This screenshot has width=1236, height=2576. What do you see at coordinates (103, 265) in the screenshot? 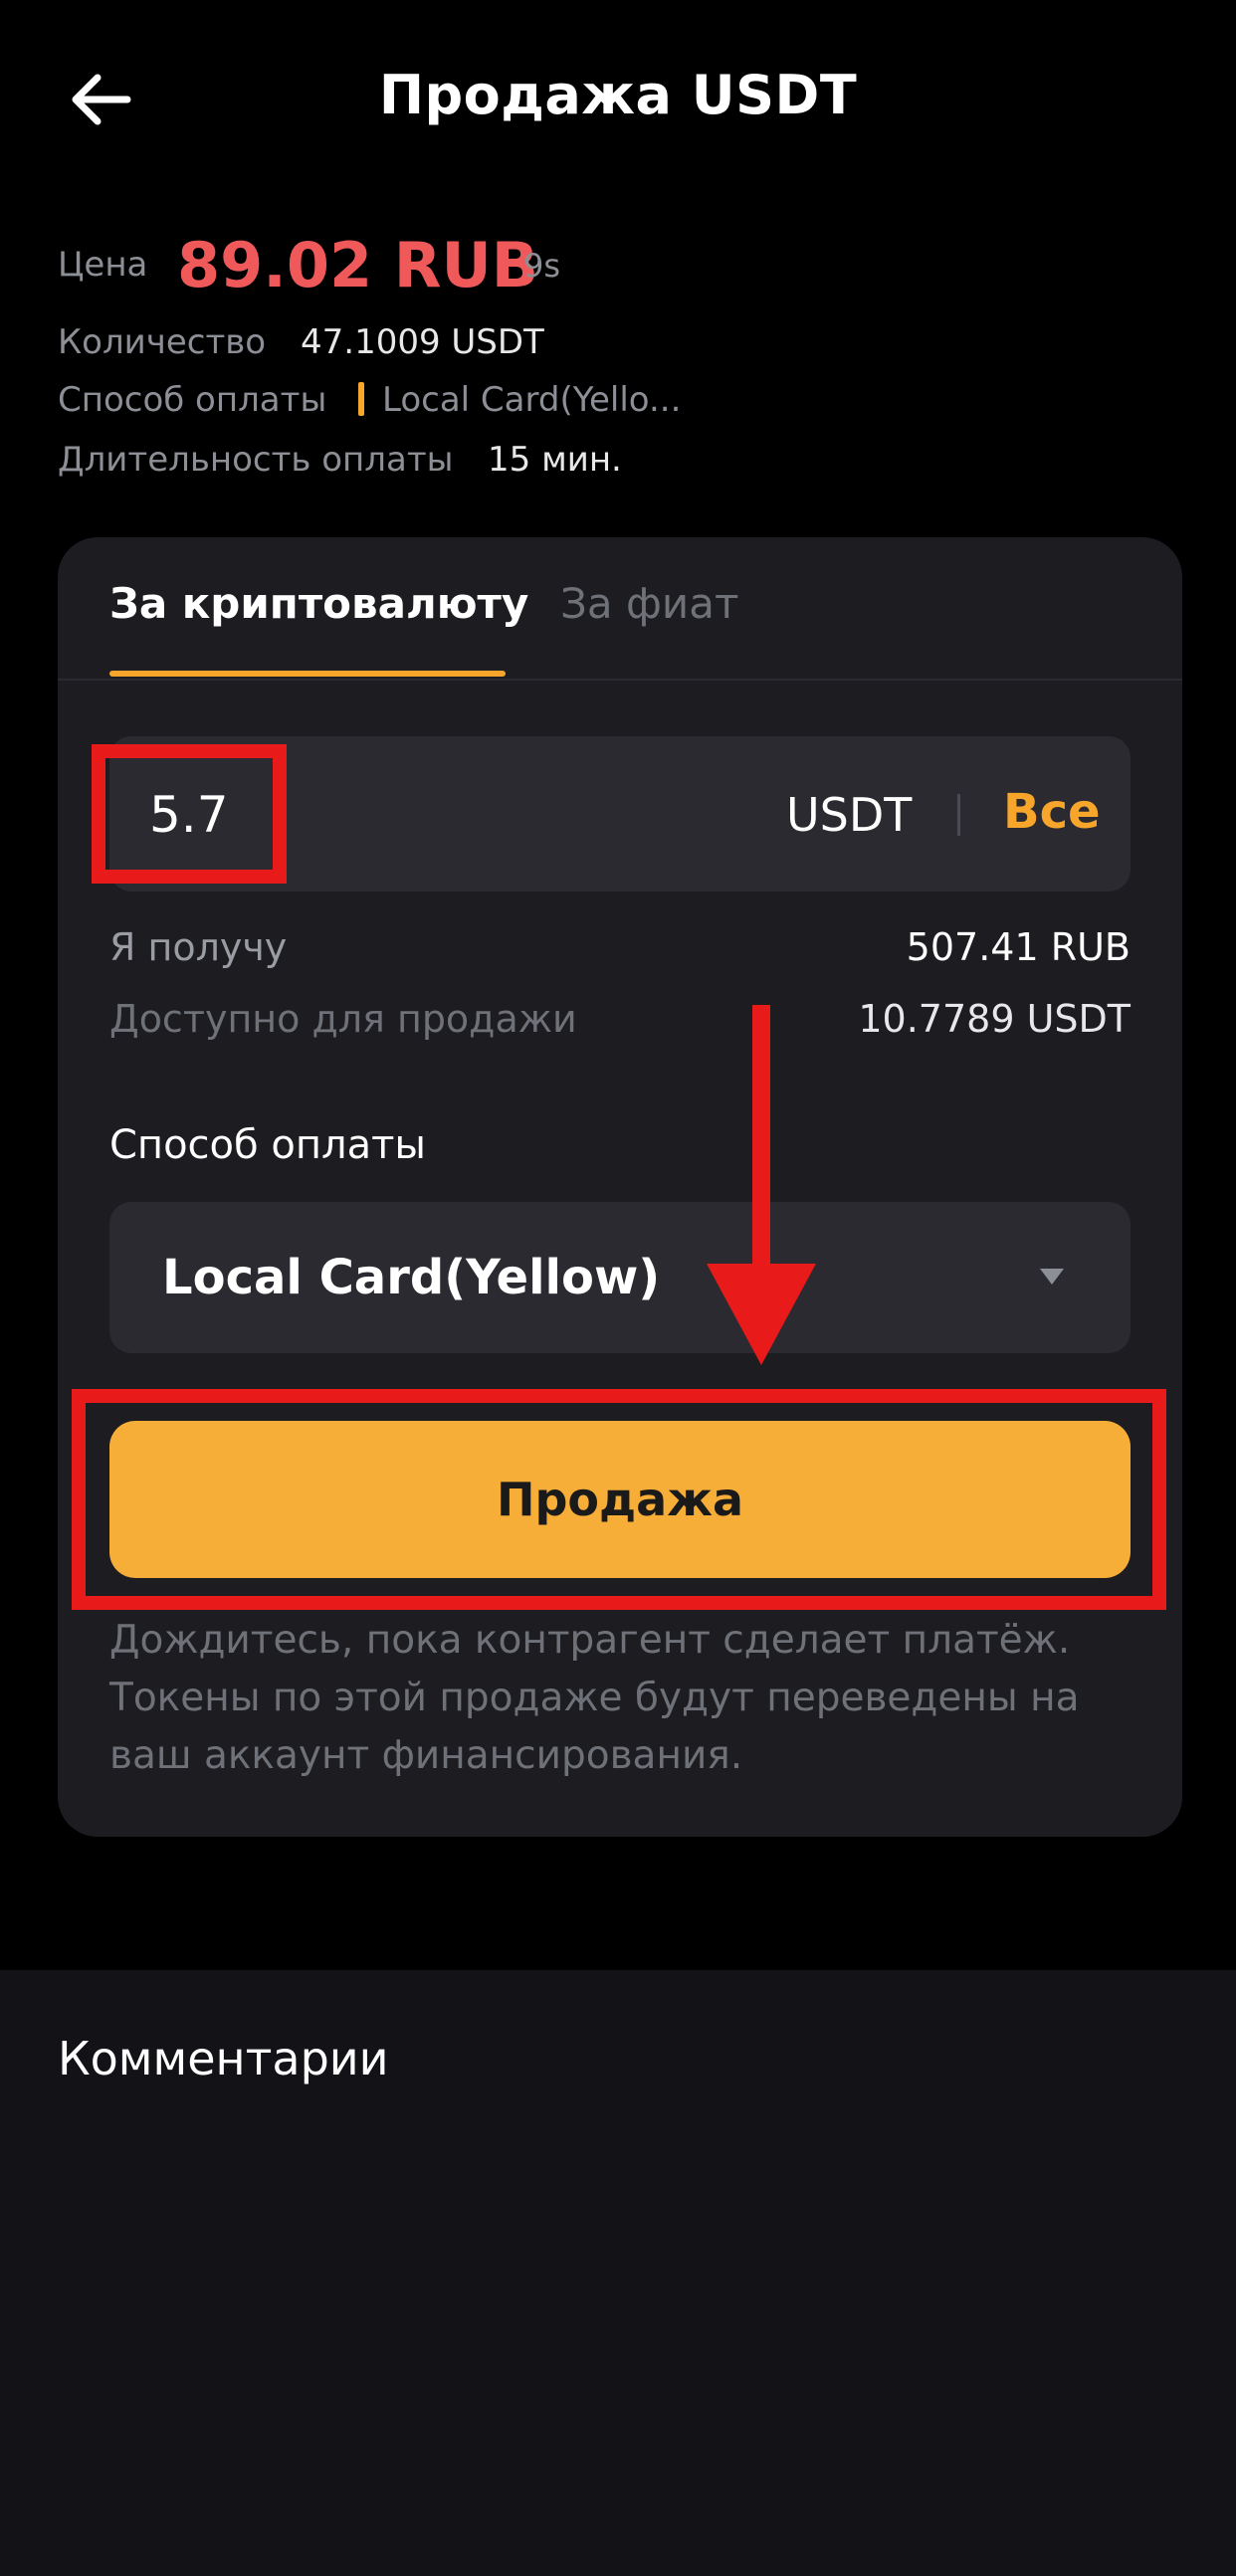
I see `price-label: Цена` at bounding box center [103, 265].